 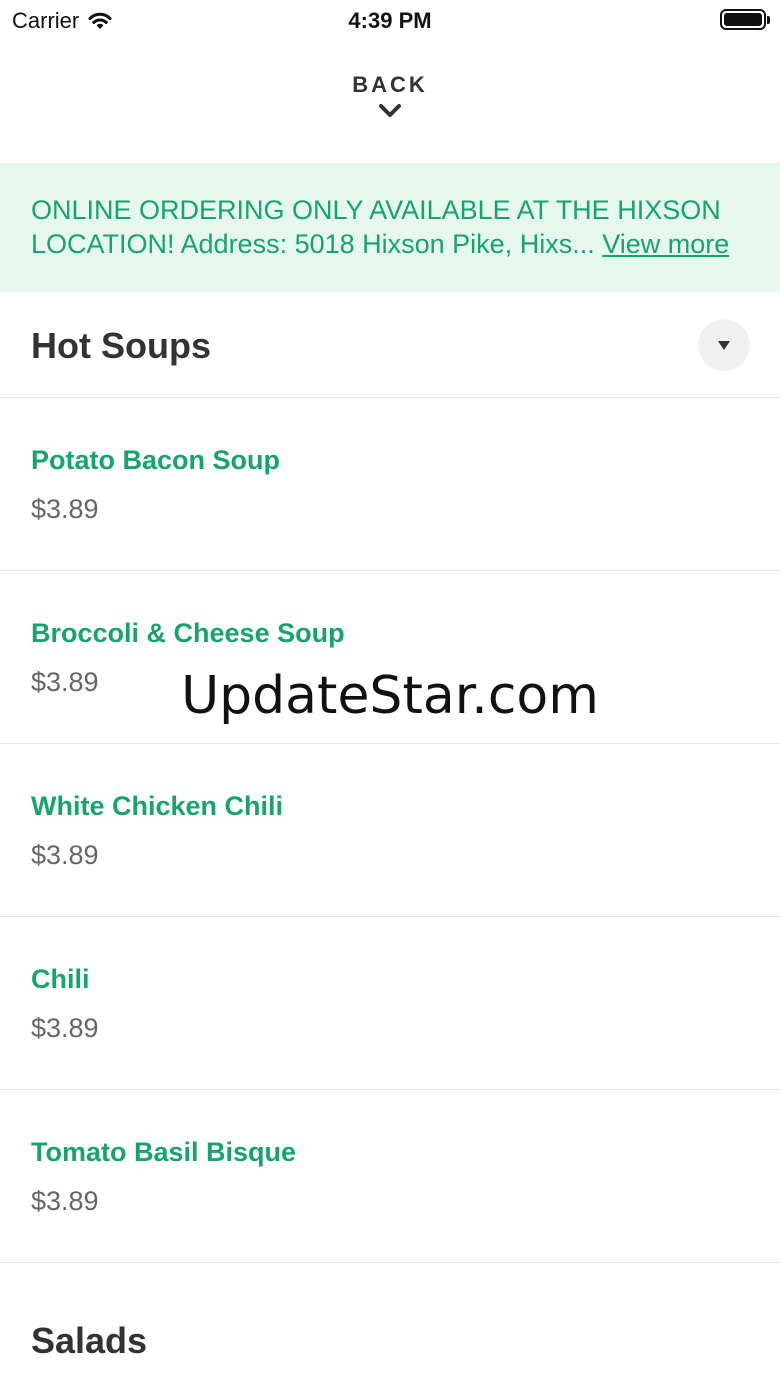 What do you see at coordinates (164, 1152) in the screenshot?
I see `menu-item-name: Tomato Basil Bisque` at bounding box center [164, 1152].